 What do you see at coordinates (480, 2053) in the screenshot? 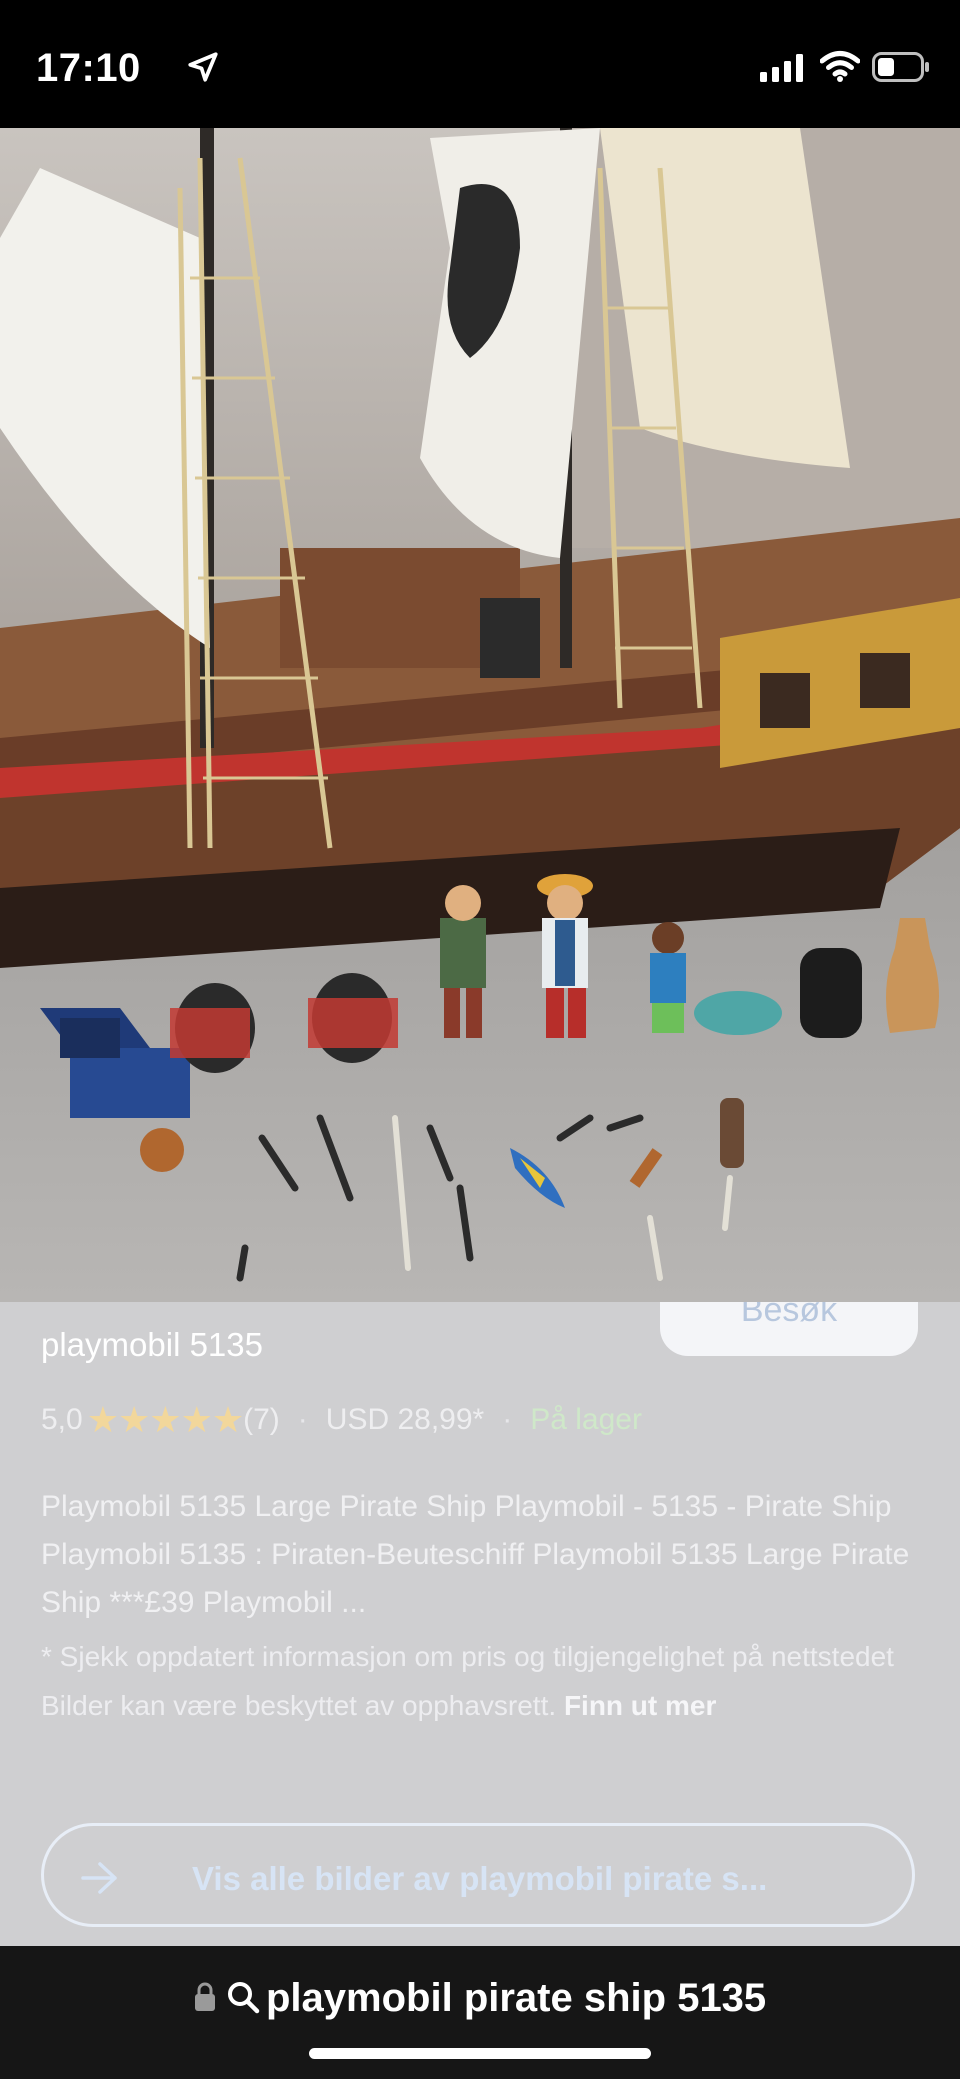
I see `home-indicator` at bounding box center [480, 2053].